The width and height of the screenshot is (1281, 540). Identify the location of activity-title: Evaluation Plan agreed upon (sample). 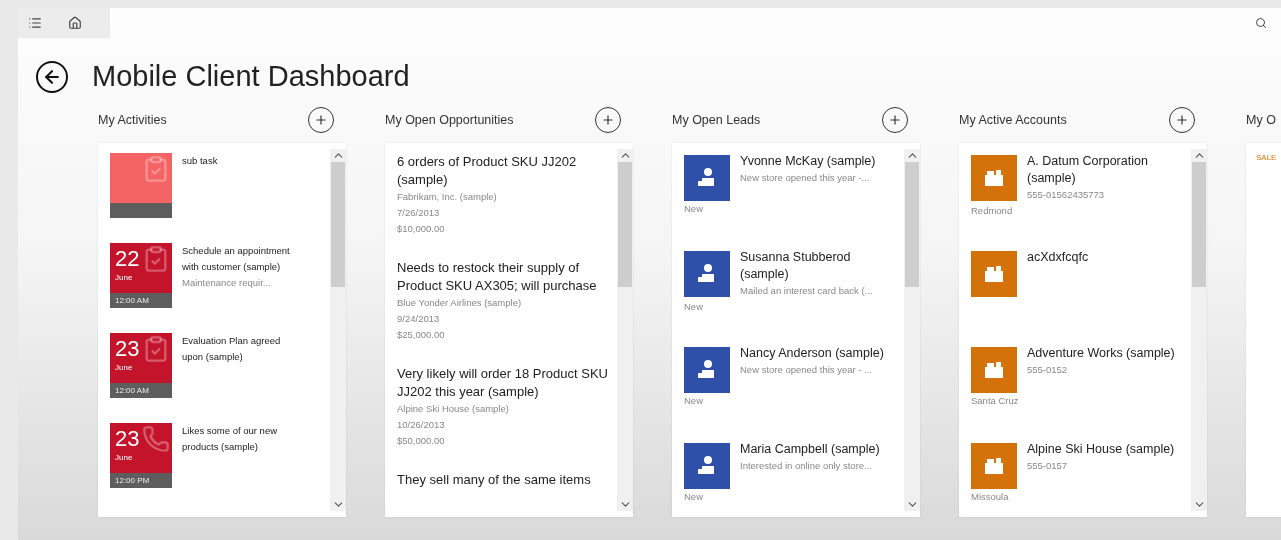
(242, 349).